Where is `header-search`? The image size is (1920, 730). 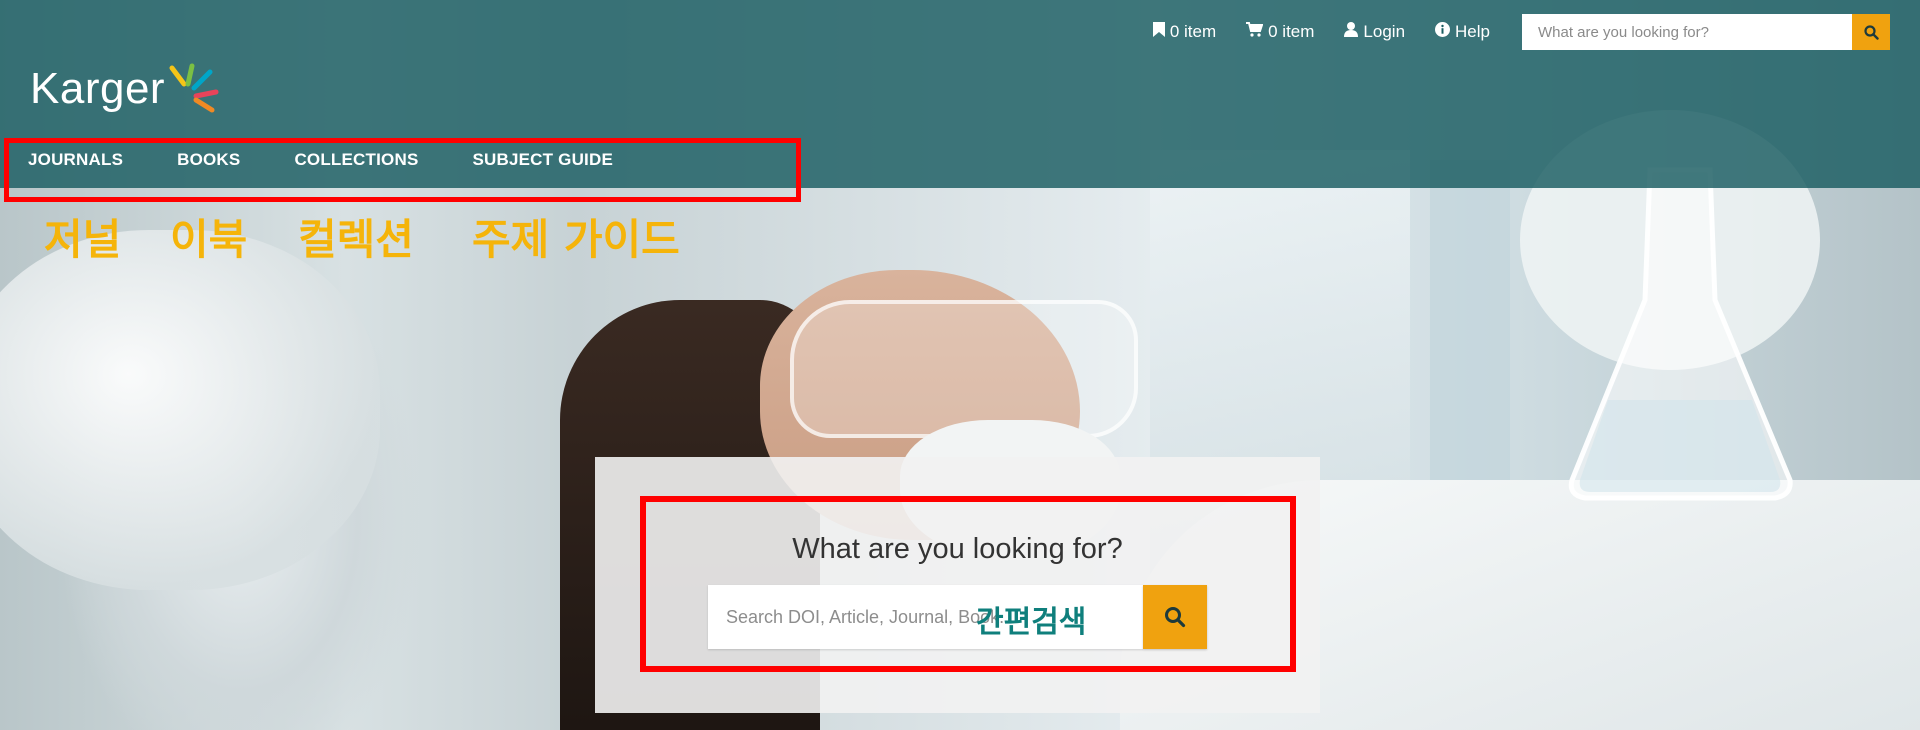
header-search is located at coordinates (1706, 32).